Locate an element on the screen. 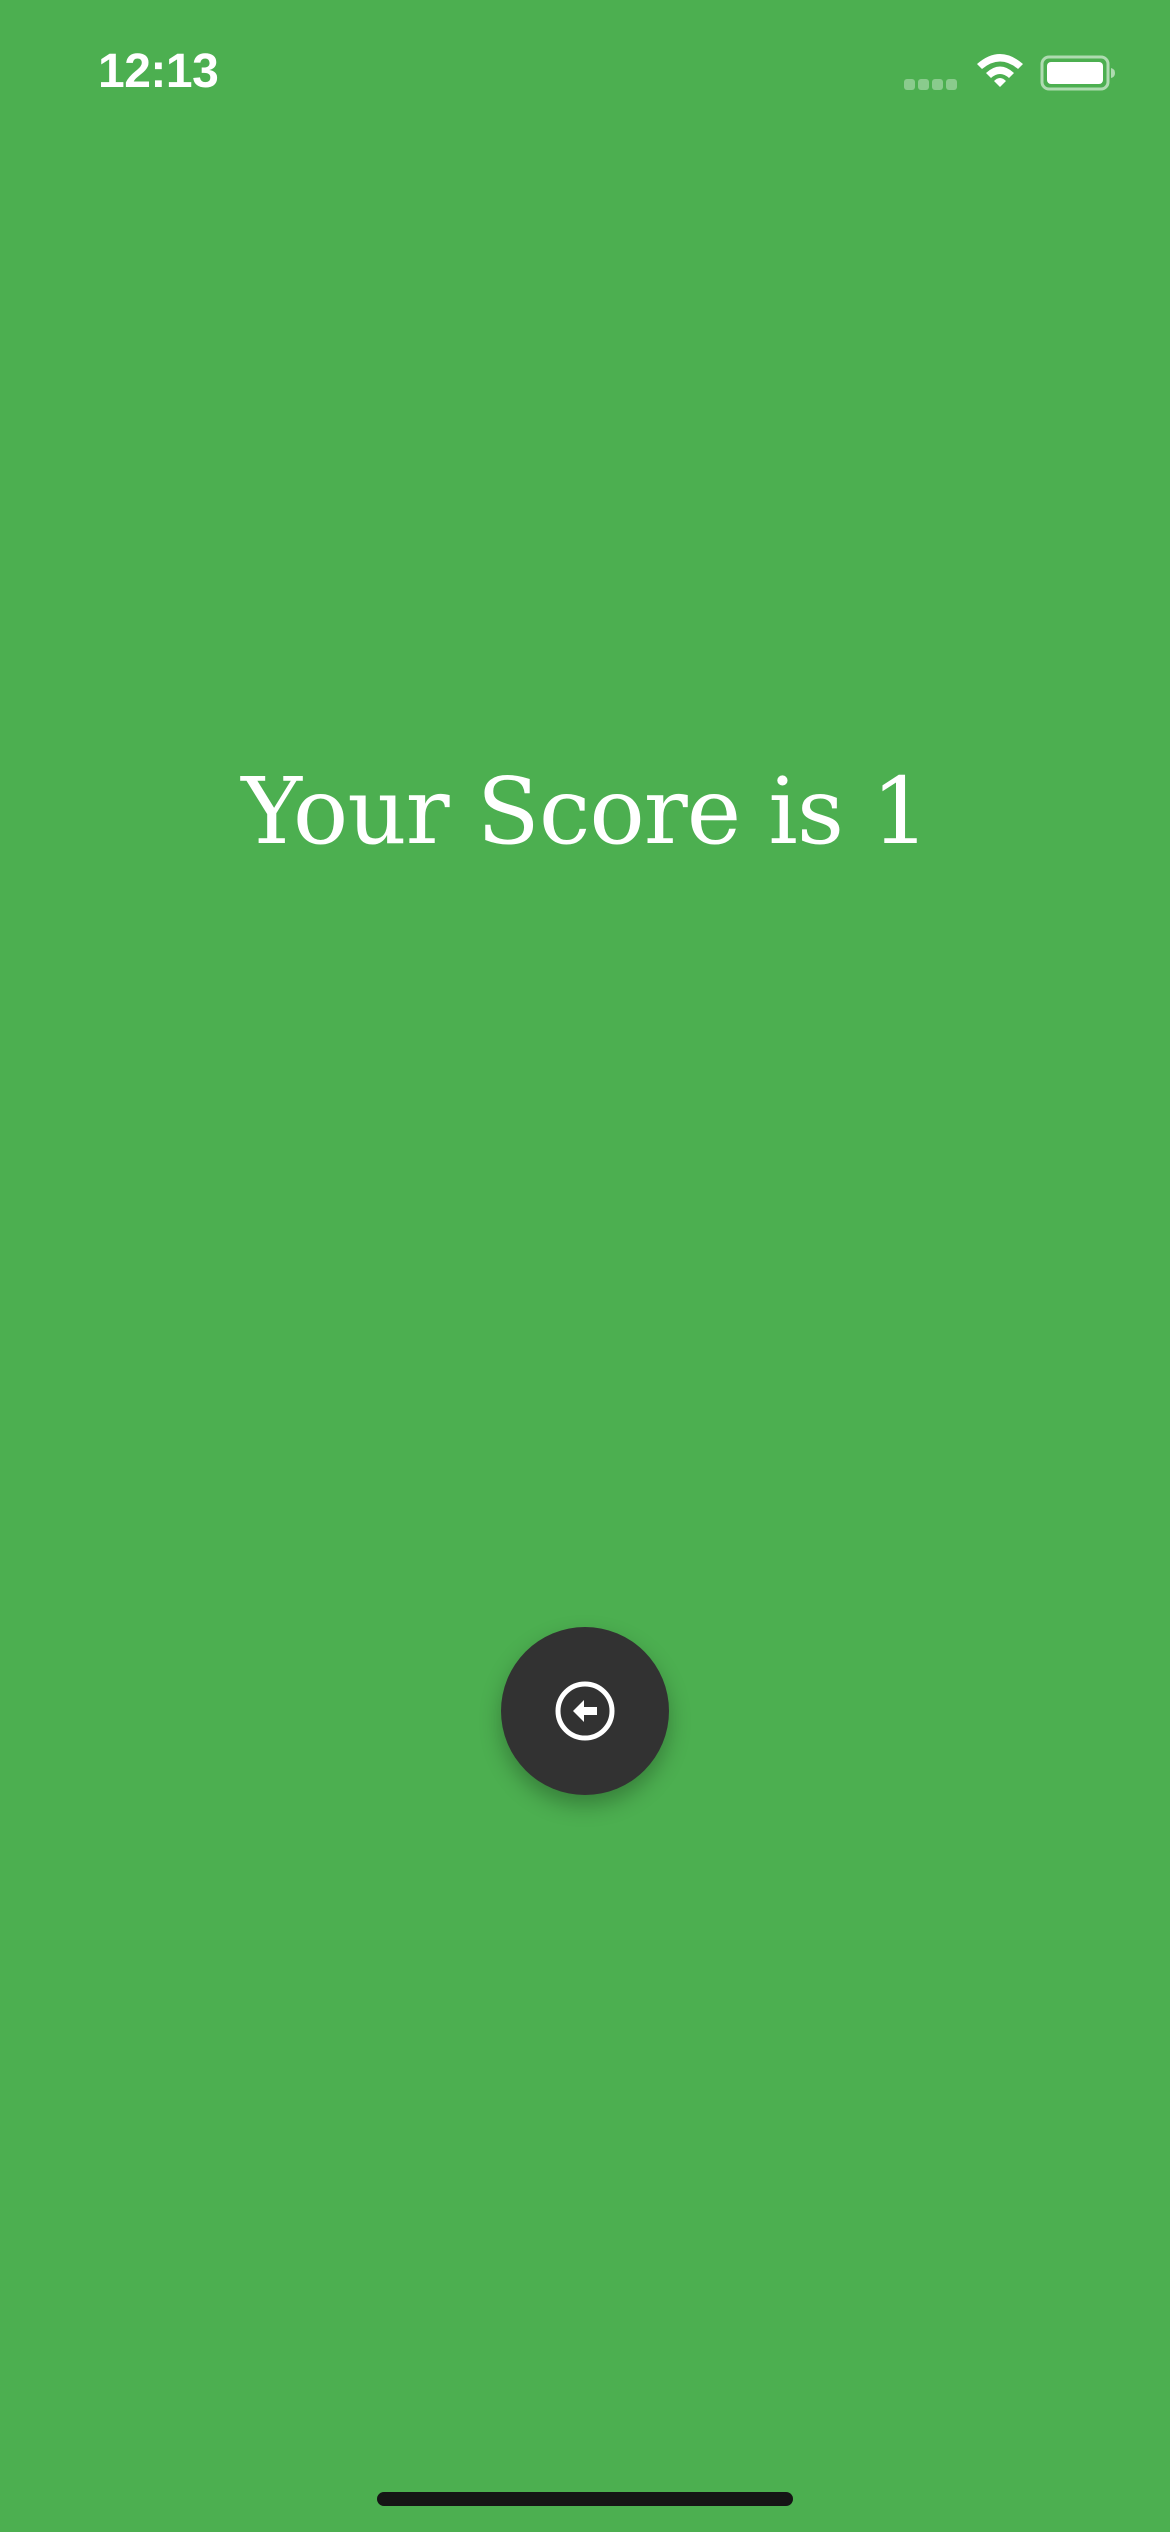  score-text: Your Score is 1 is located at coordinates (585, 811).